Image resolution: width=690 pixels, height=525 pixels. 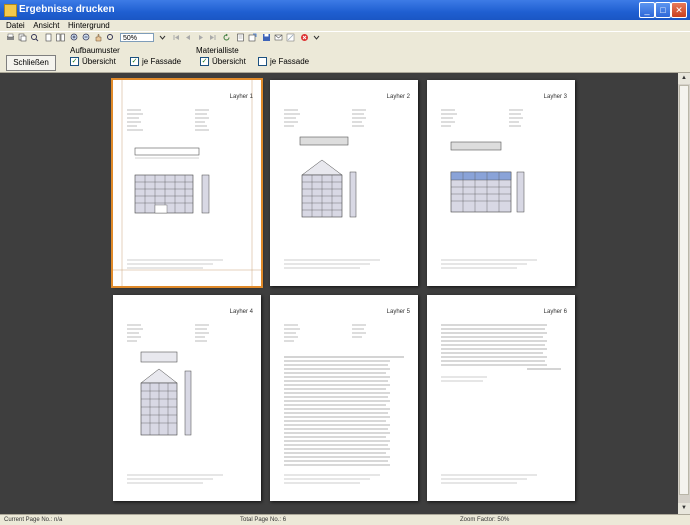 What do you see at coordinates (226, 37) in the screenshot?
I see `refresh-icon` at bounding box center [226, 37].